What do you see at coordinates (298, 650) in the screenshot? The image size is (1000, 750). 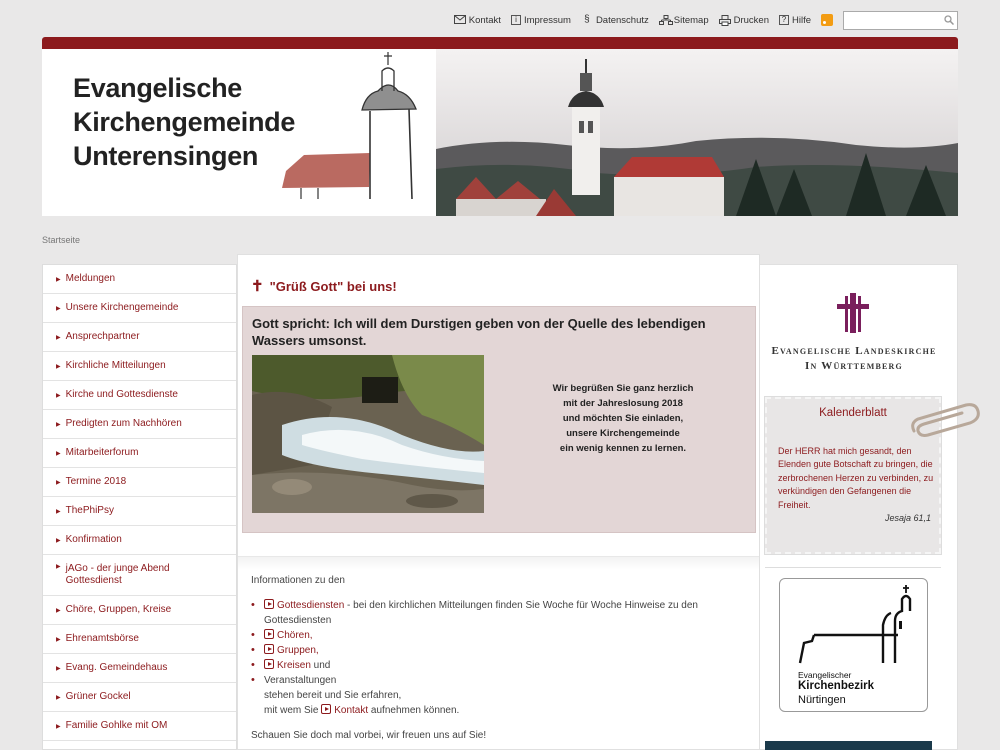 I see `gruppen-link: Gruppen,` at bounding box center [298, 650].